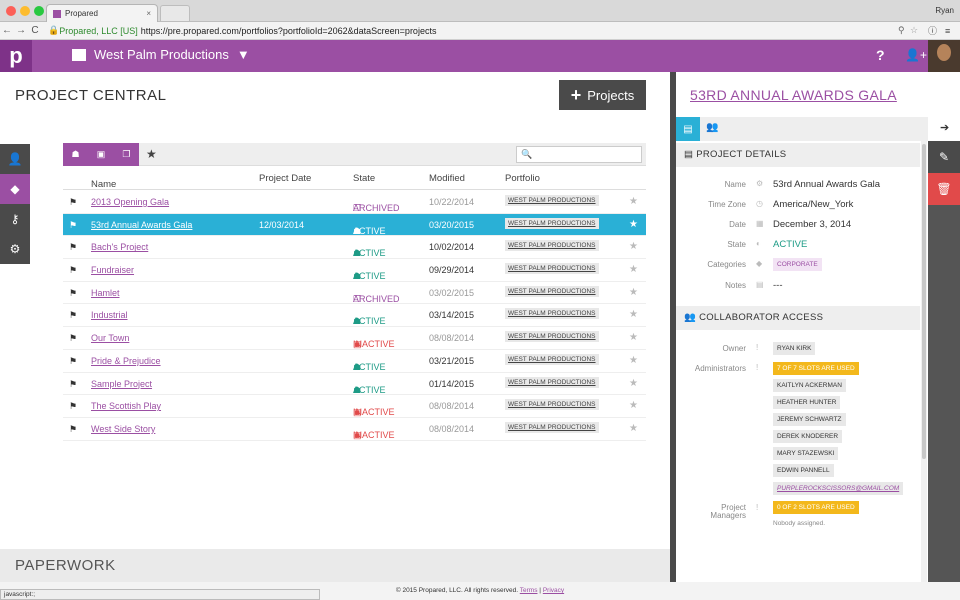 This screenshot has height=600, width=960. Describe the element at coordinates (175, 13) in the screenshot. I see `new-tab-button` at that location.